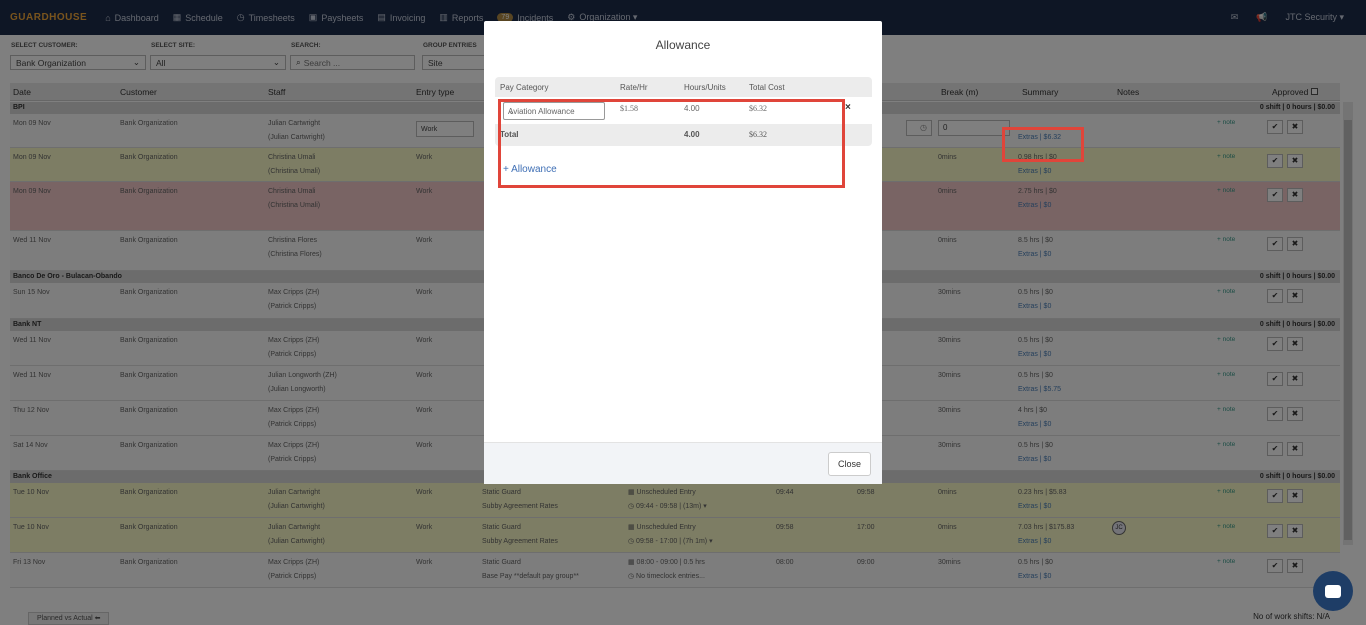 The height and width of the screenshot is (625, 1366). Describe the element at coordinates (705, 87) in the screenshot. I see `col-hours: Hours/Units` at that location.